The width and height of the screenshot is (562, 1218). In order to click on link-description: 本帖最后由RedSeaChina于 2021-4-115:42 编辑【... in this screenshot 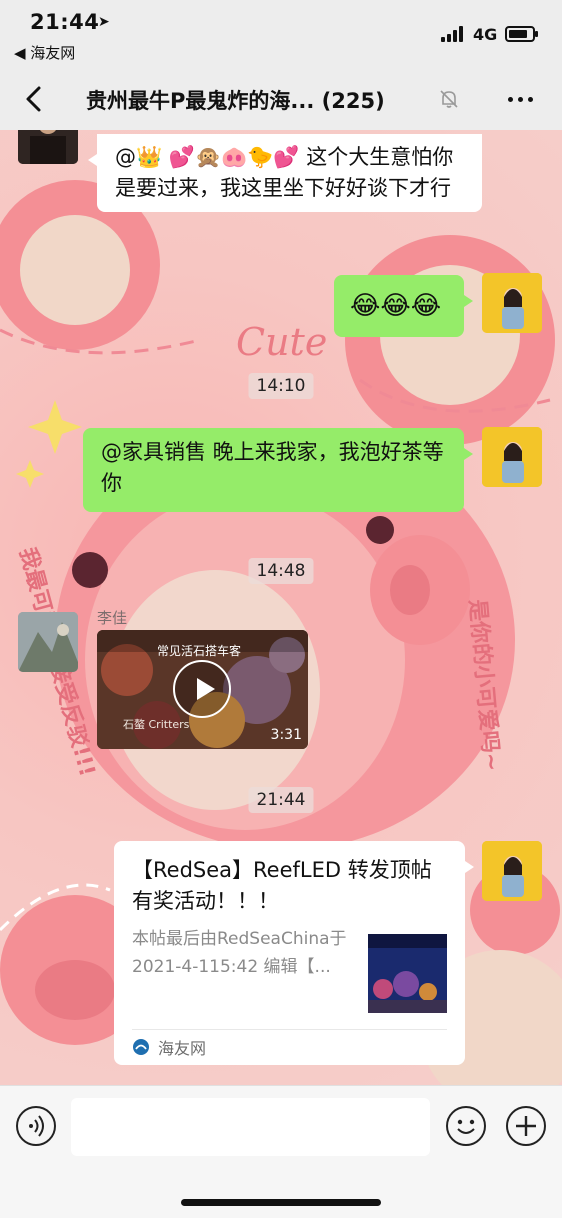, I will do `click(239, 953)`.